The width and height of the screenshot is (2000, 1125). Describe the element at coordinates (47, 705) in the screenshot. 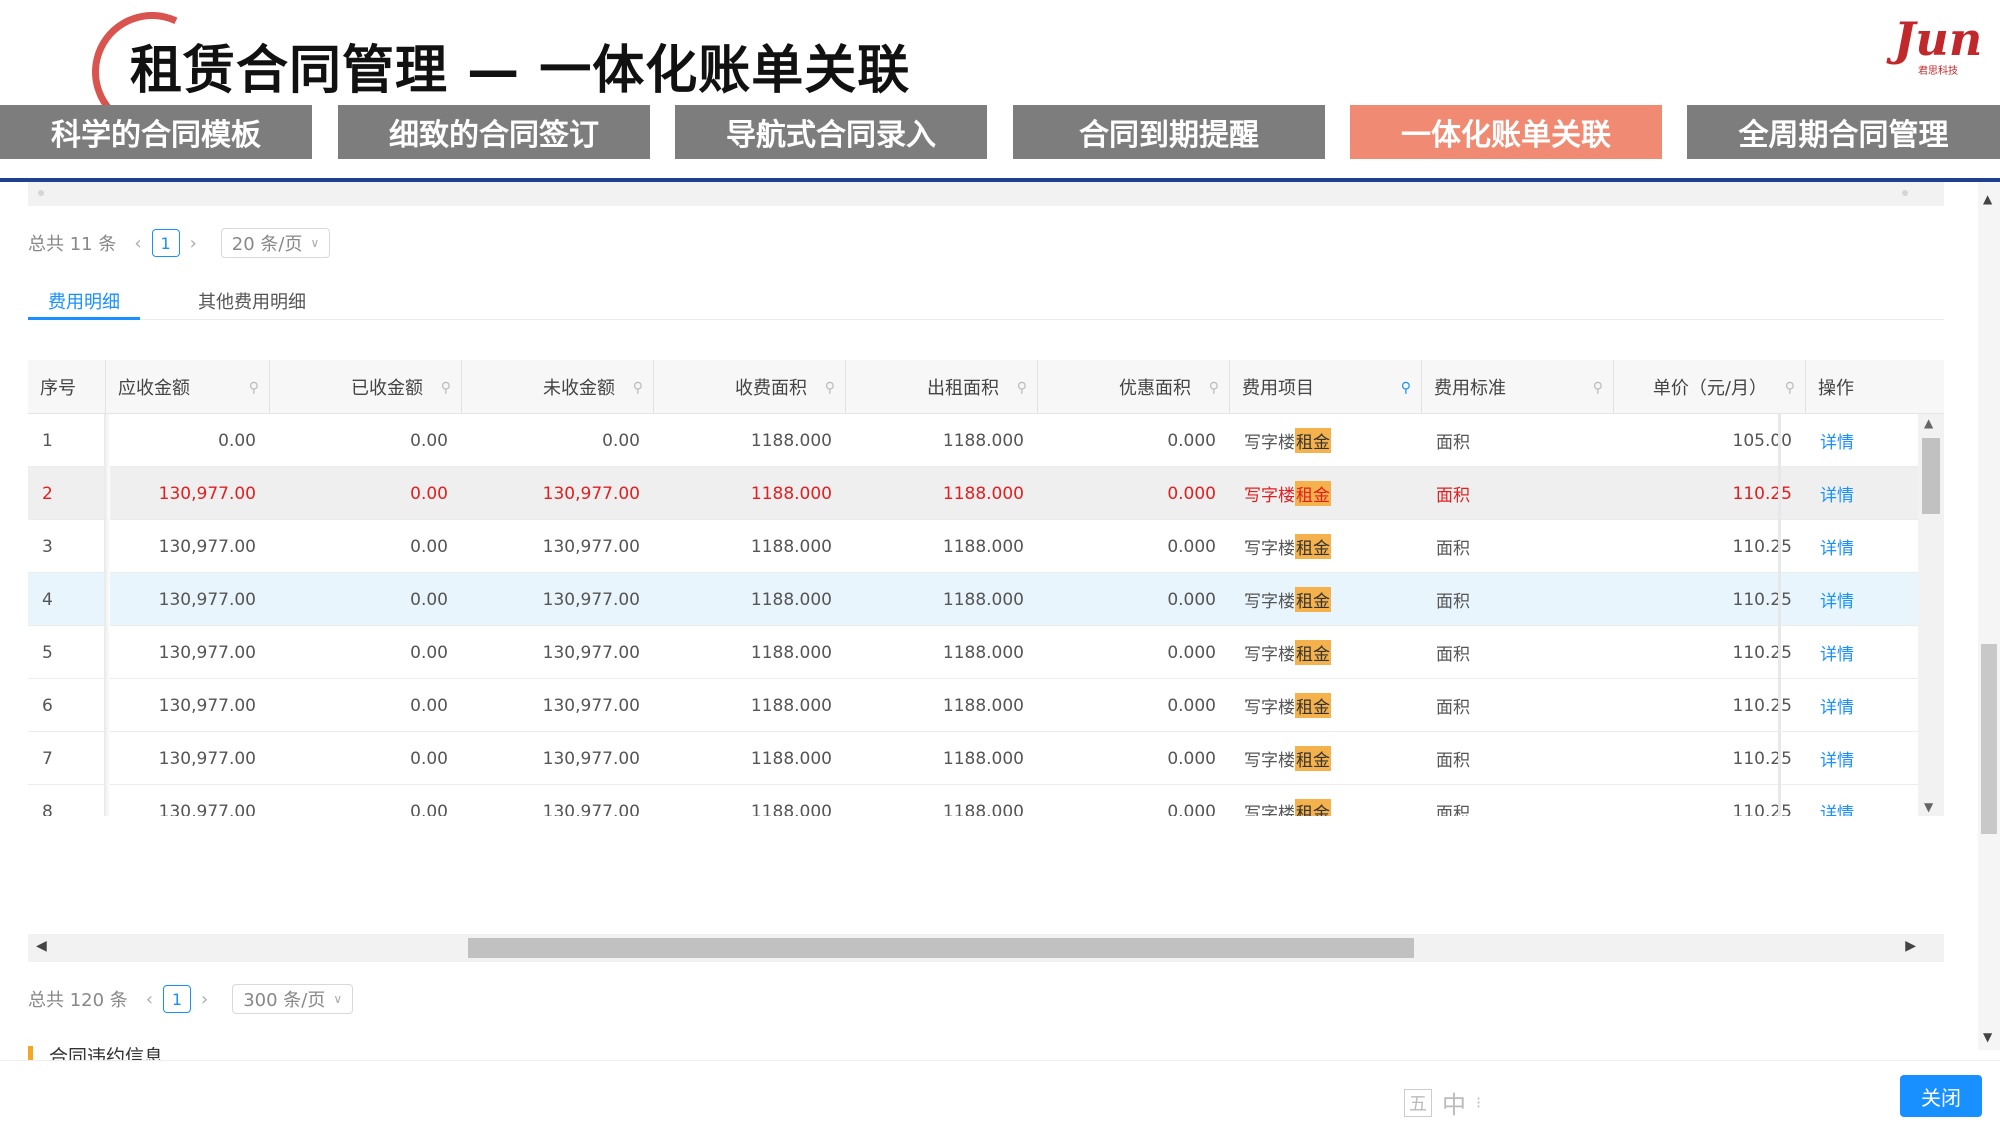

I see `cell-no: 6` at that location.